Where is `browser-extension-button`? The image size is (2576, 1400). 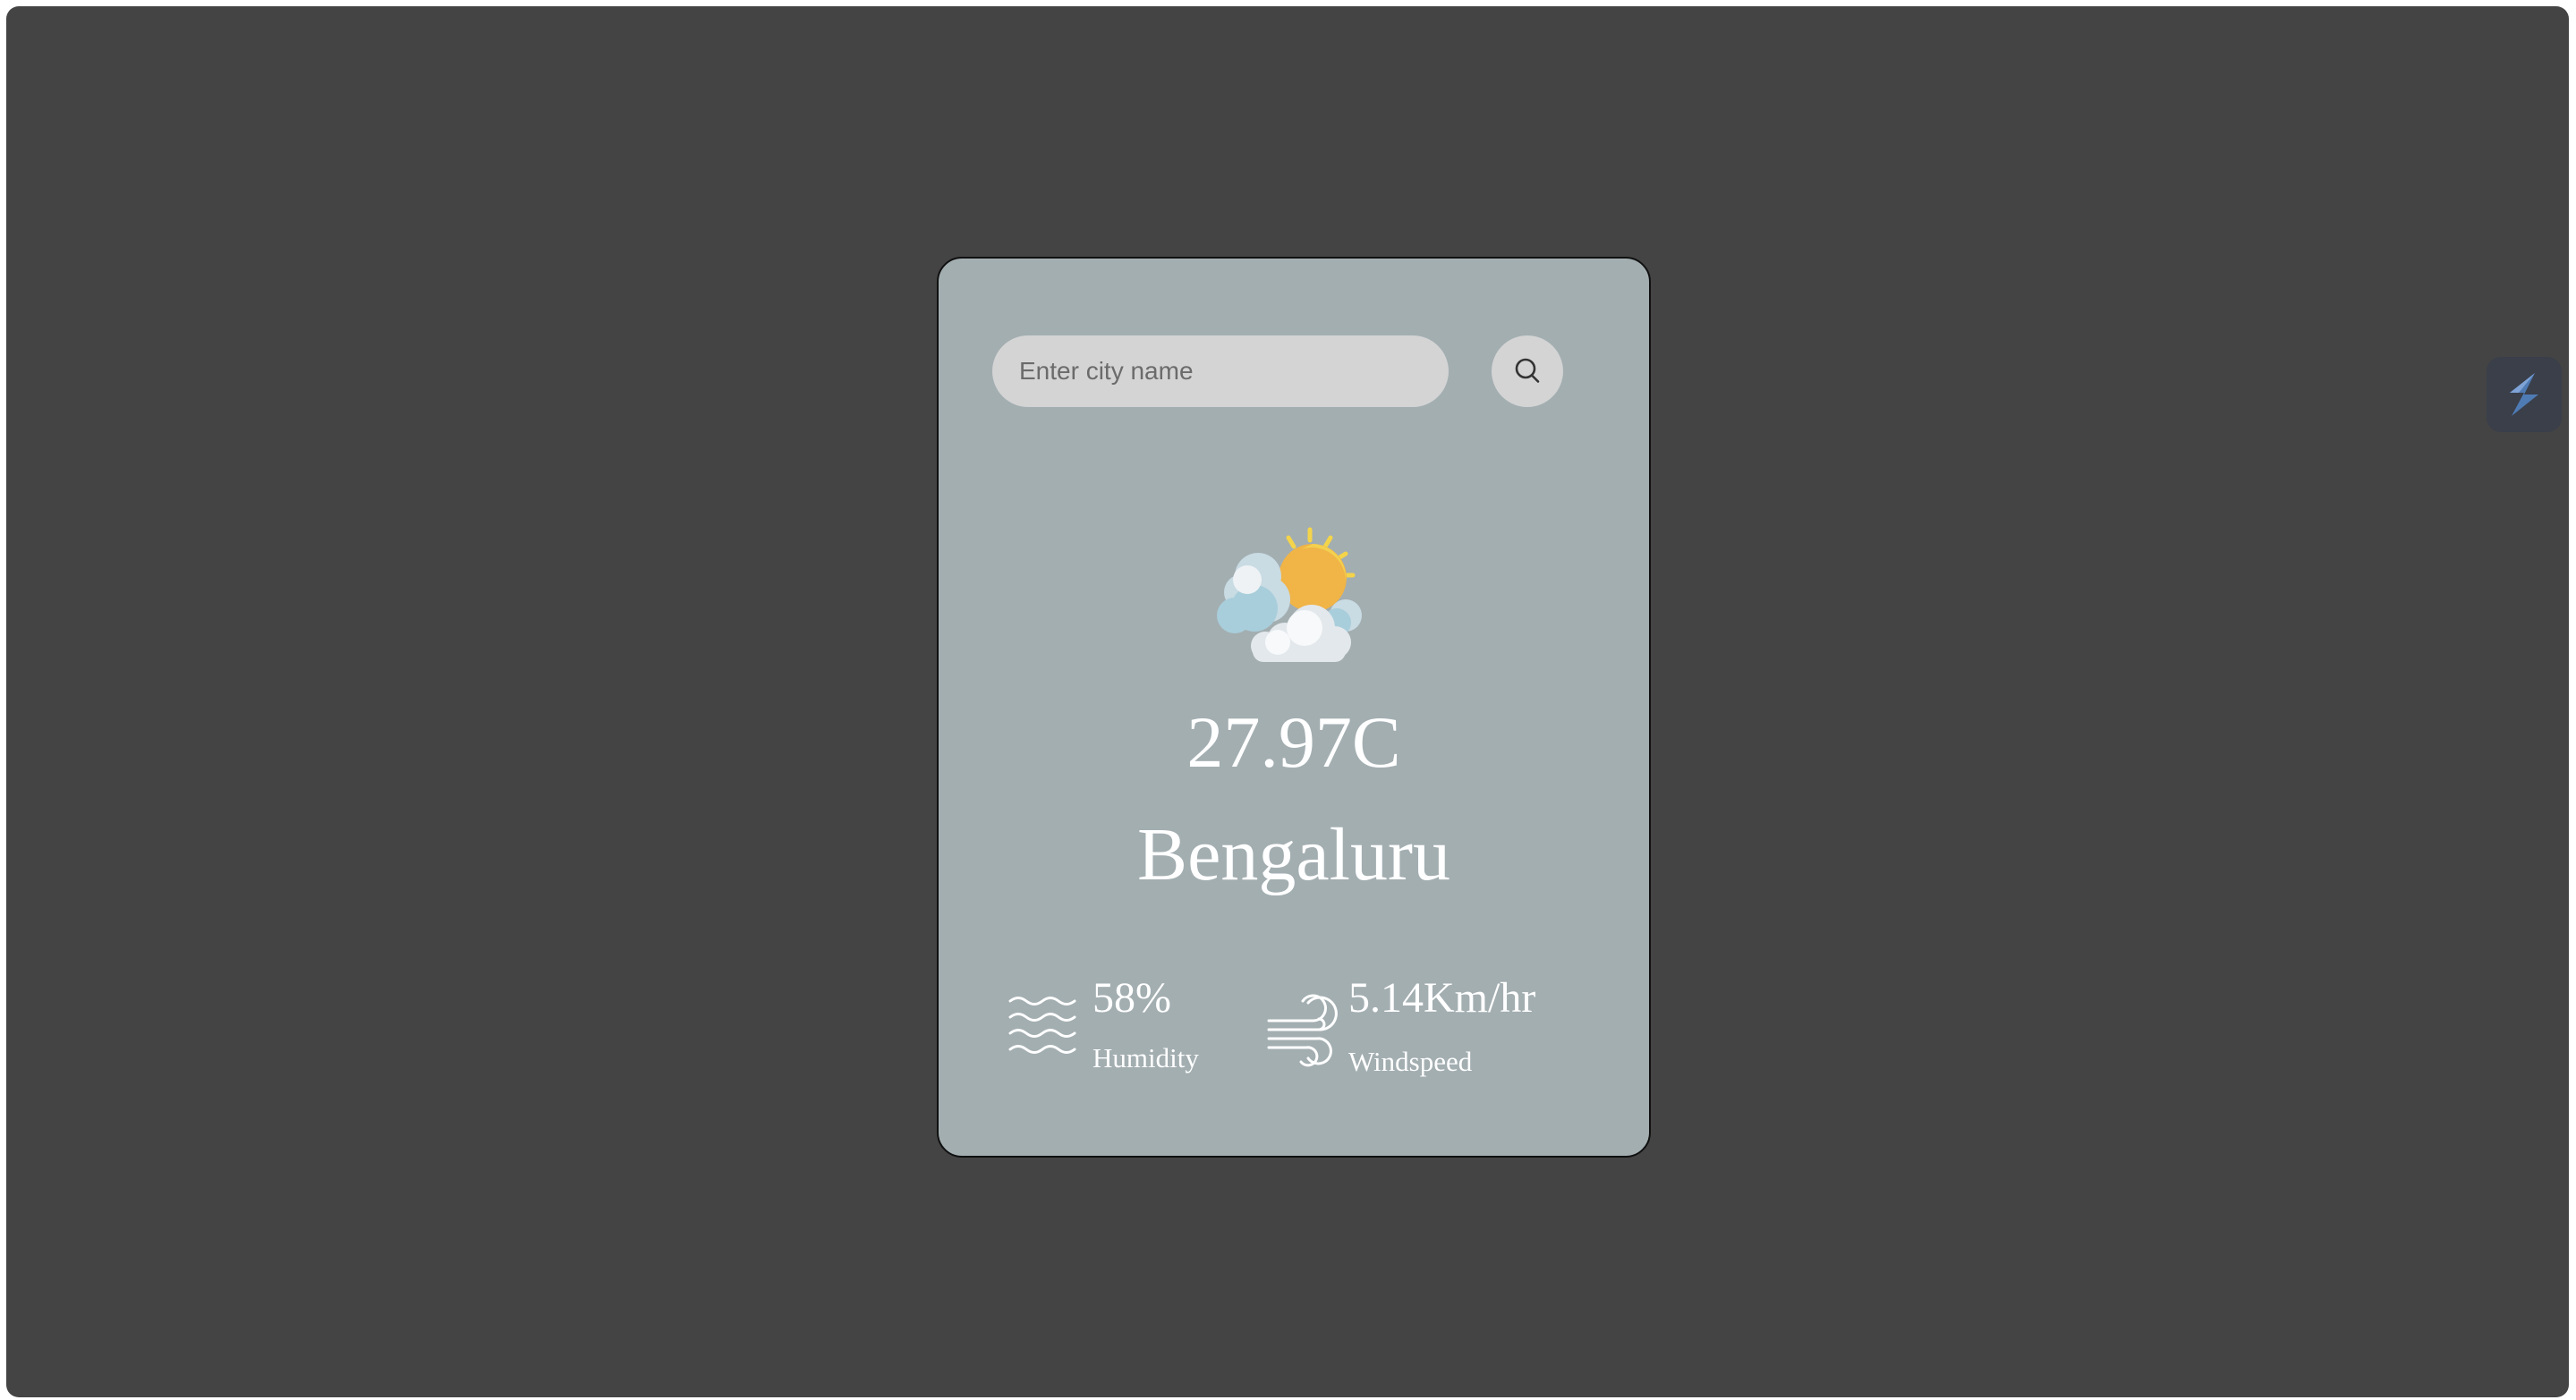
browser-extension-button is located at coordinates (2524, 394).